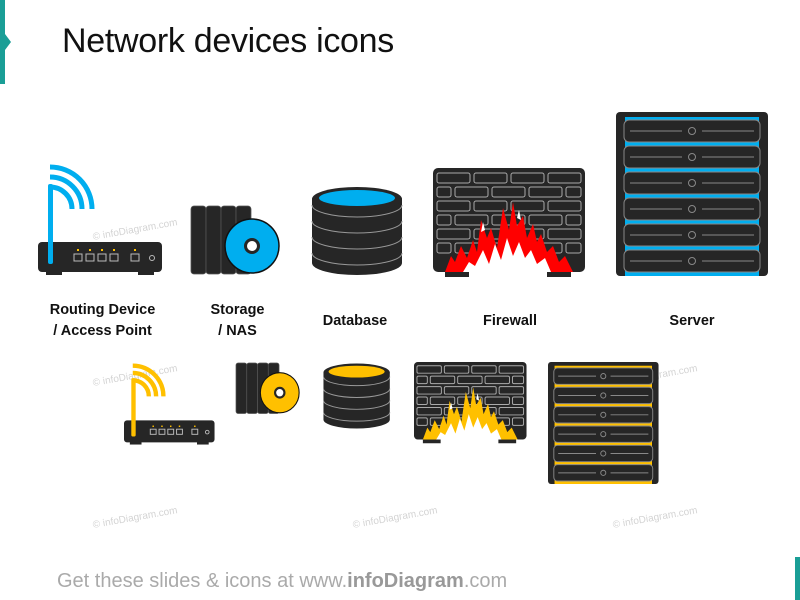  What do you see at coordinates (510, 321) in the screenshot?
I see `label-firewall: Firewall` at bounding box center [510, 321].